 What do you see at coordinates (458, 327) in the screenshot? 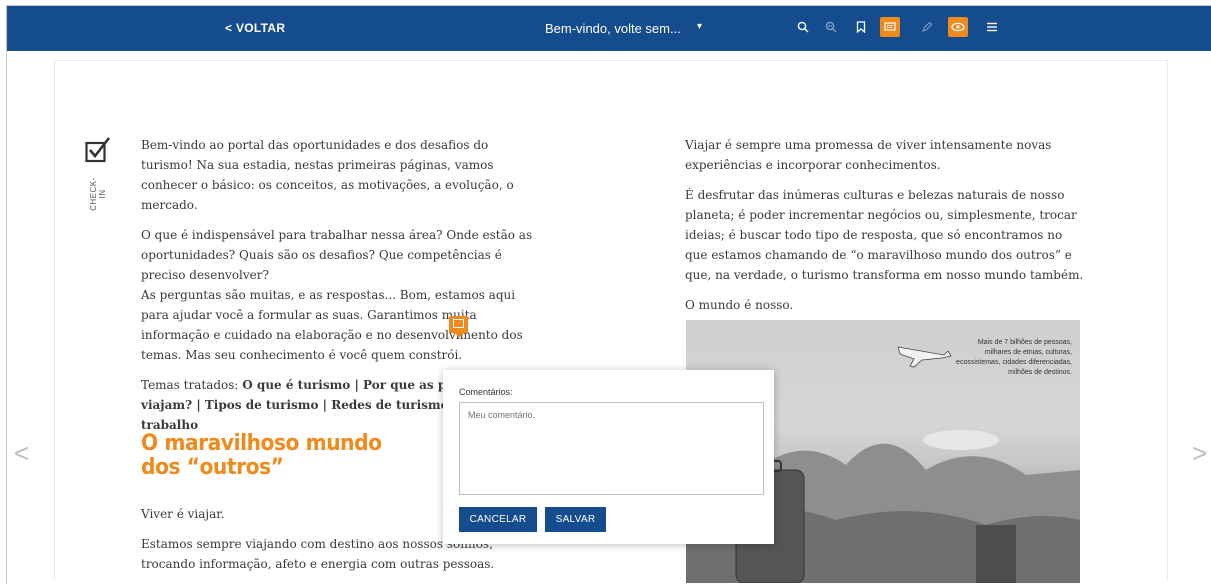
I see `comment-marker-icon` at bounding box center [458, 327].